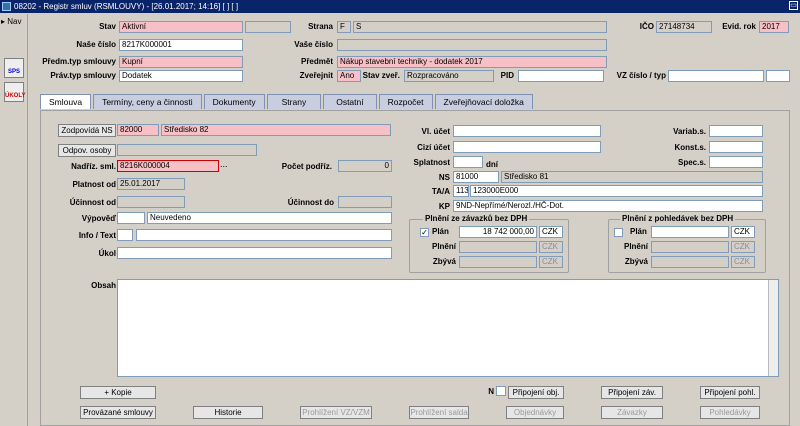  I want to click on plneni-zavazku-currency: CZK, so click(551, 247).